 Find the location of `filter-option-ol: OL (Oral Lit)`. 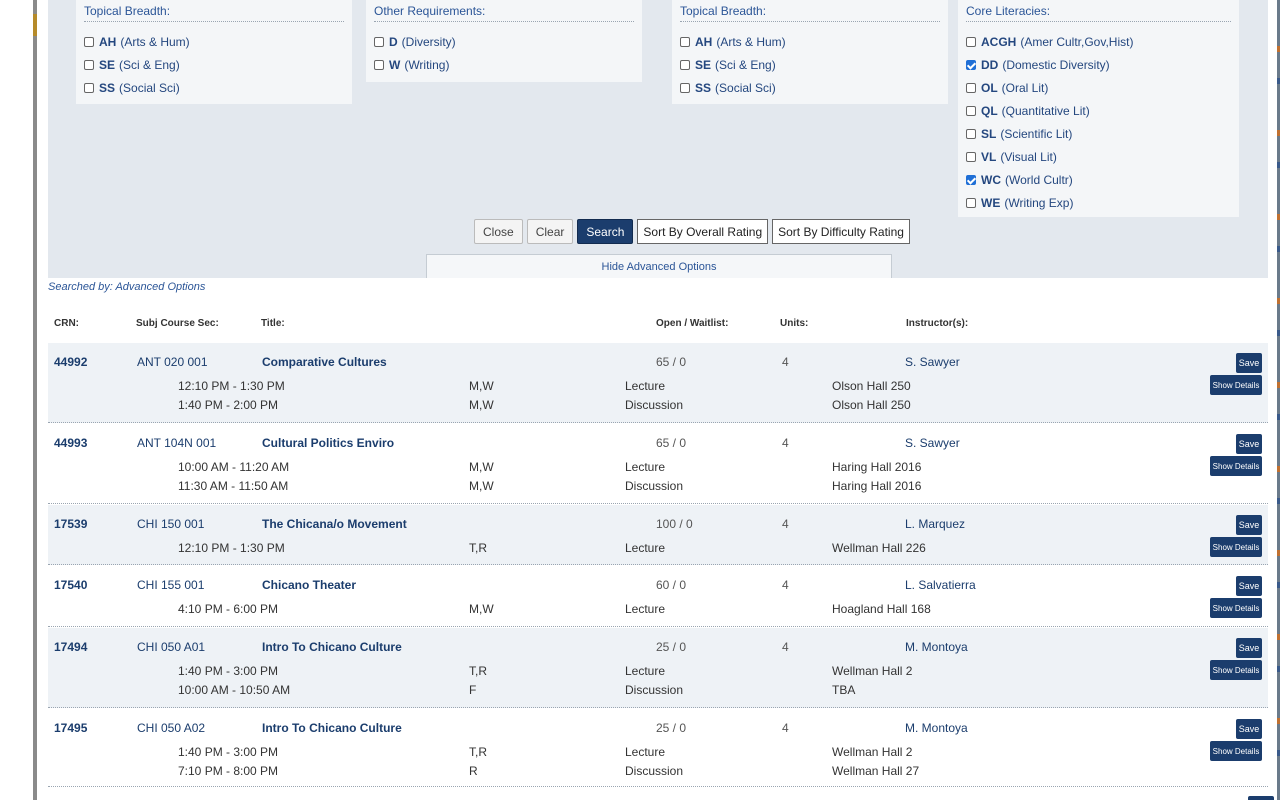

filter-option-ol: OL (Oral Lit) is located at coordinates (1098, 87).